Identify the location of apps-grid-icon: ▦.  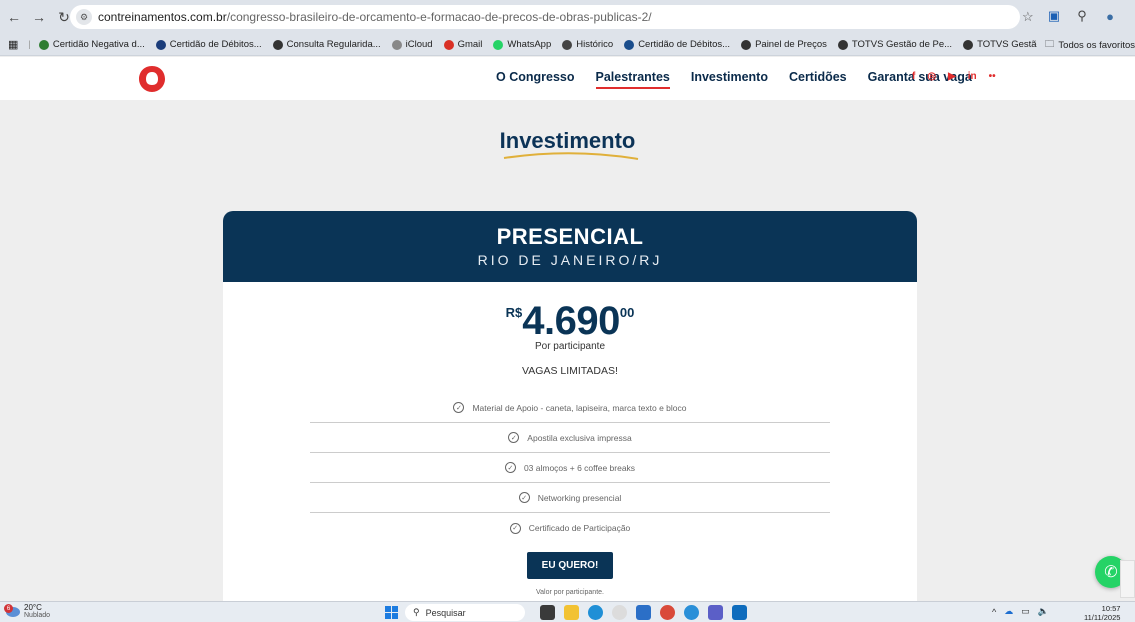
(13, 44).